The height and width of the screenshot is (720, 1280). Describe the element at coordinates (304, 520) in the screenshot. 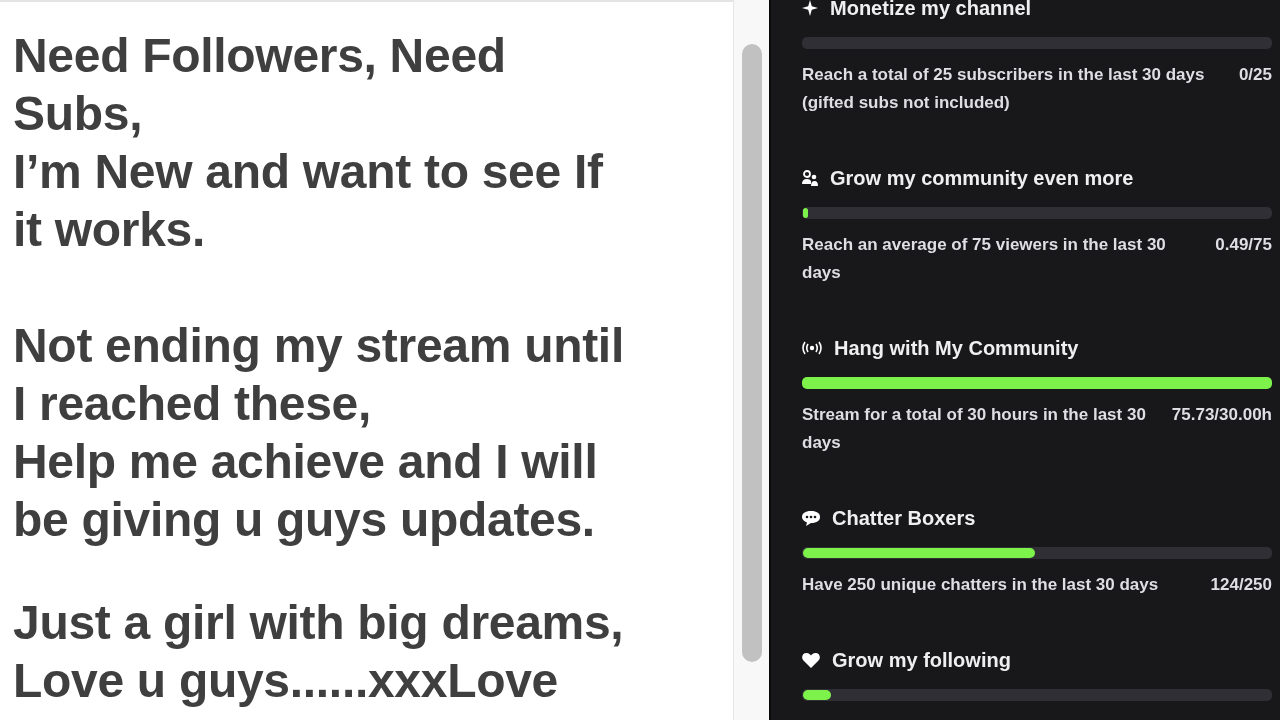

I see `note-text: be giving u guys updates.` at that location.